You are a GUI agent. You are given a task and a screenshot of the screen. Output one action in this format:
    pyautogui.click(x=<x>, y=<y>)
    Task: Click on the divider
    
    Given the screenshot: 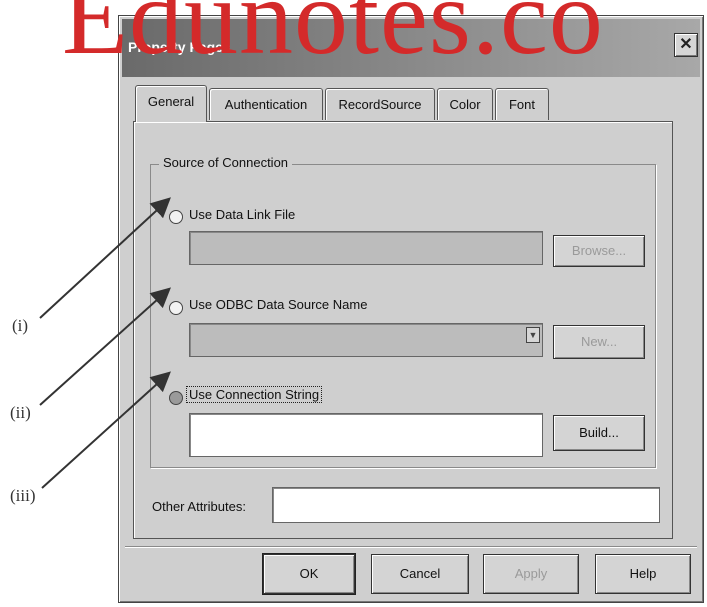 What is the action you would take?
    pyautogui.click(x=411, y=547)
    